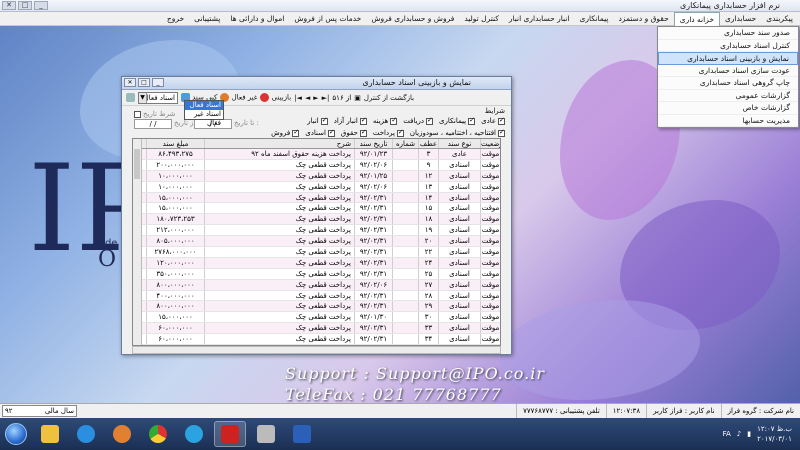  I want to click on dropdown-item: کنترل اسناد حسابداری, so click(728, 46).